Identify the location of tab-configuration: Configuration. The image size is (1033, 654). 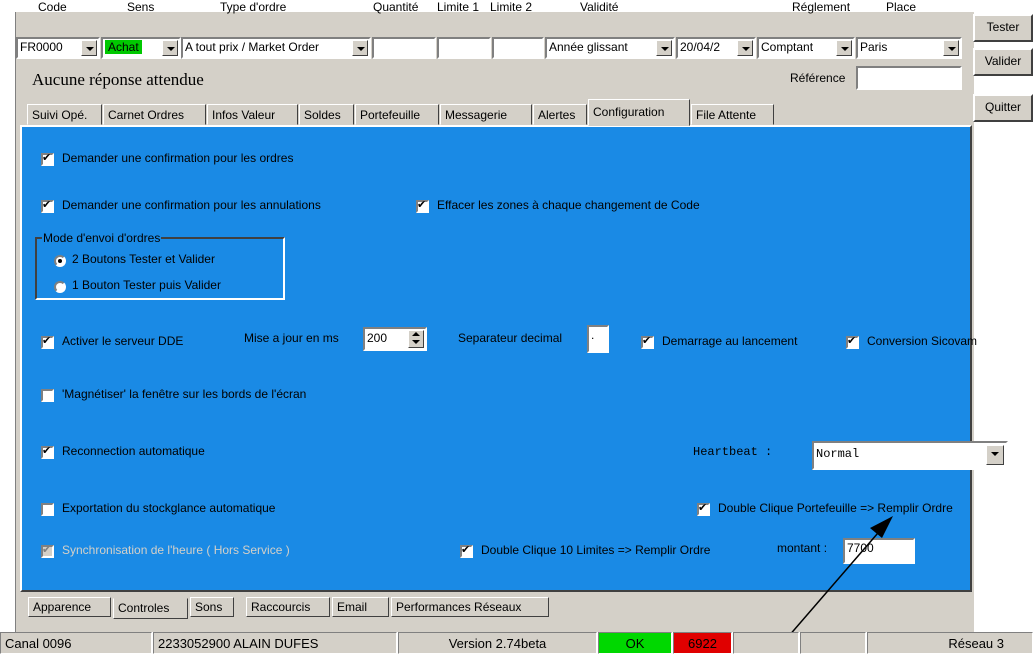
(639, 112).